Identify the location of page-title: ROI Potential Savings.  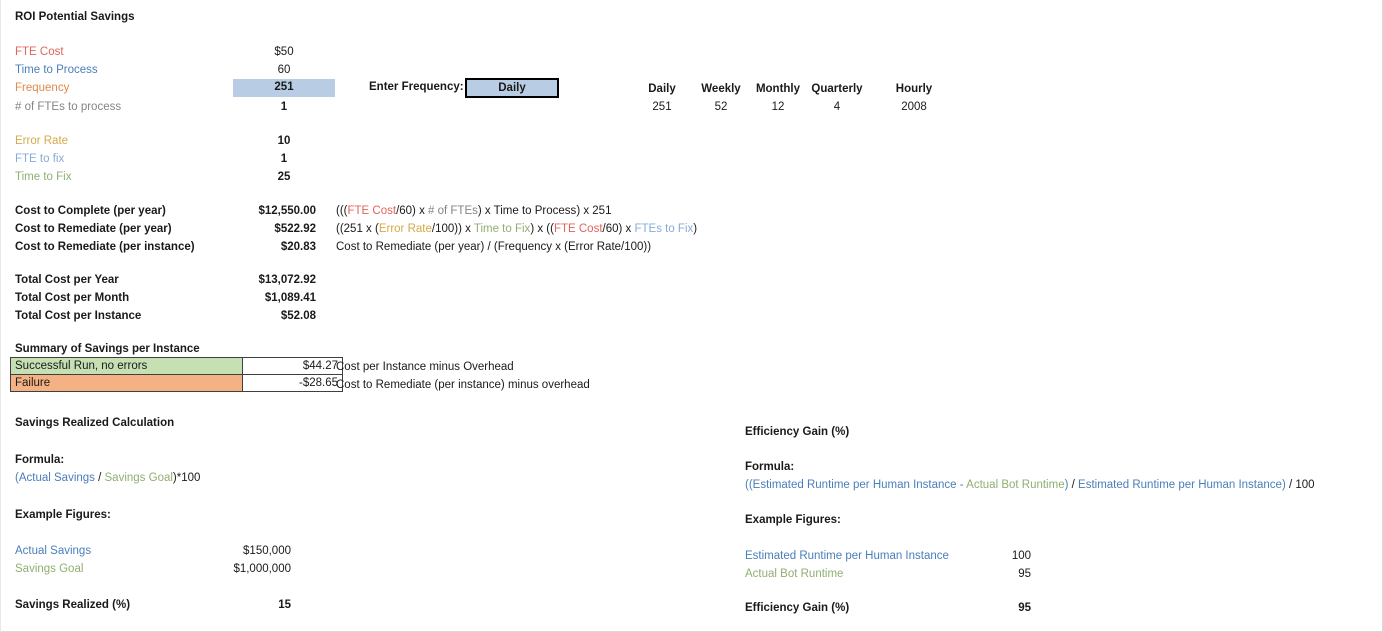
(75, 17).